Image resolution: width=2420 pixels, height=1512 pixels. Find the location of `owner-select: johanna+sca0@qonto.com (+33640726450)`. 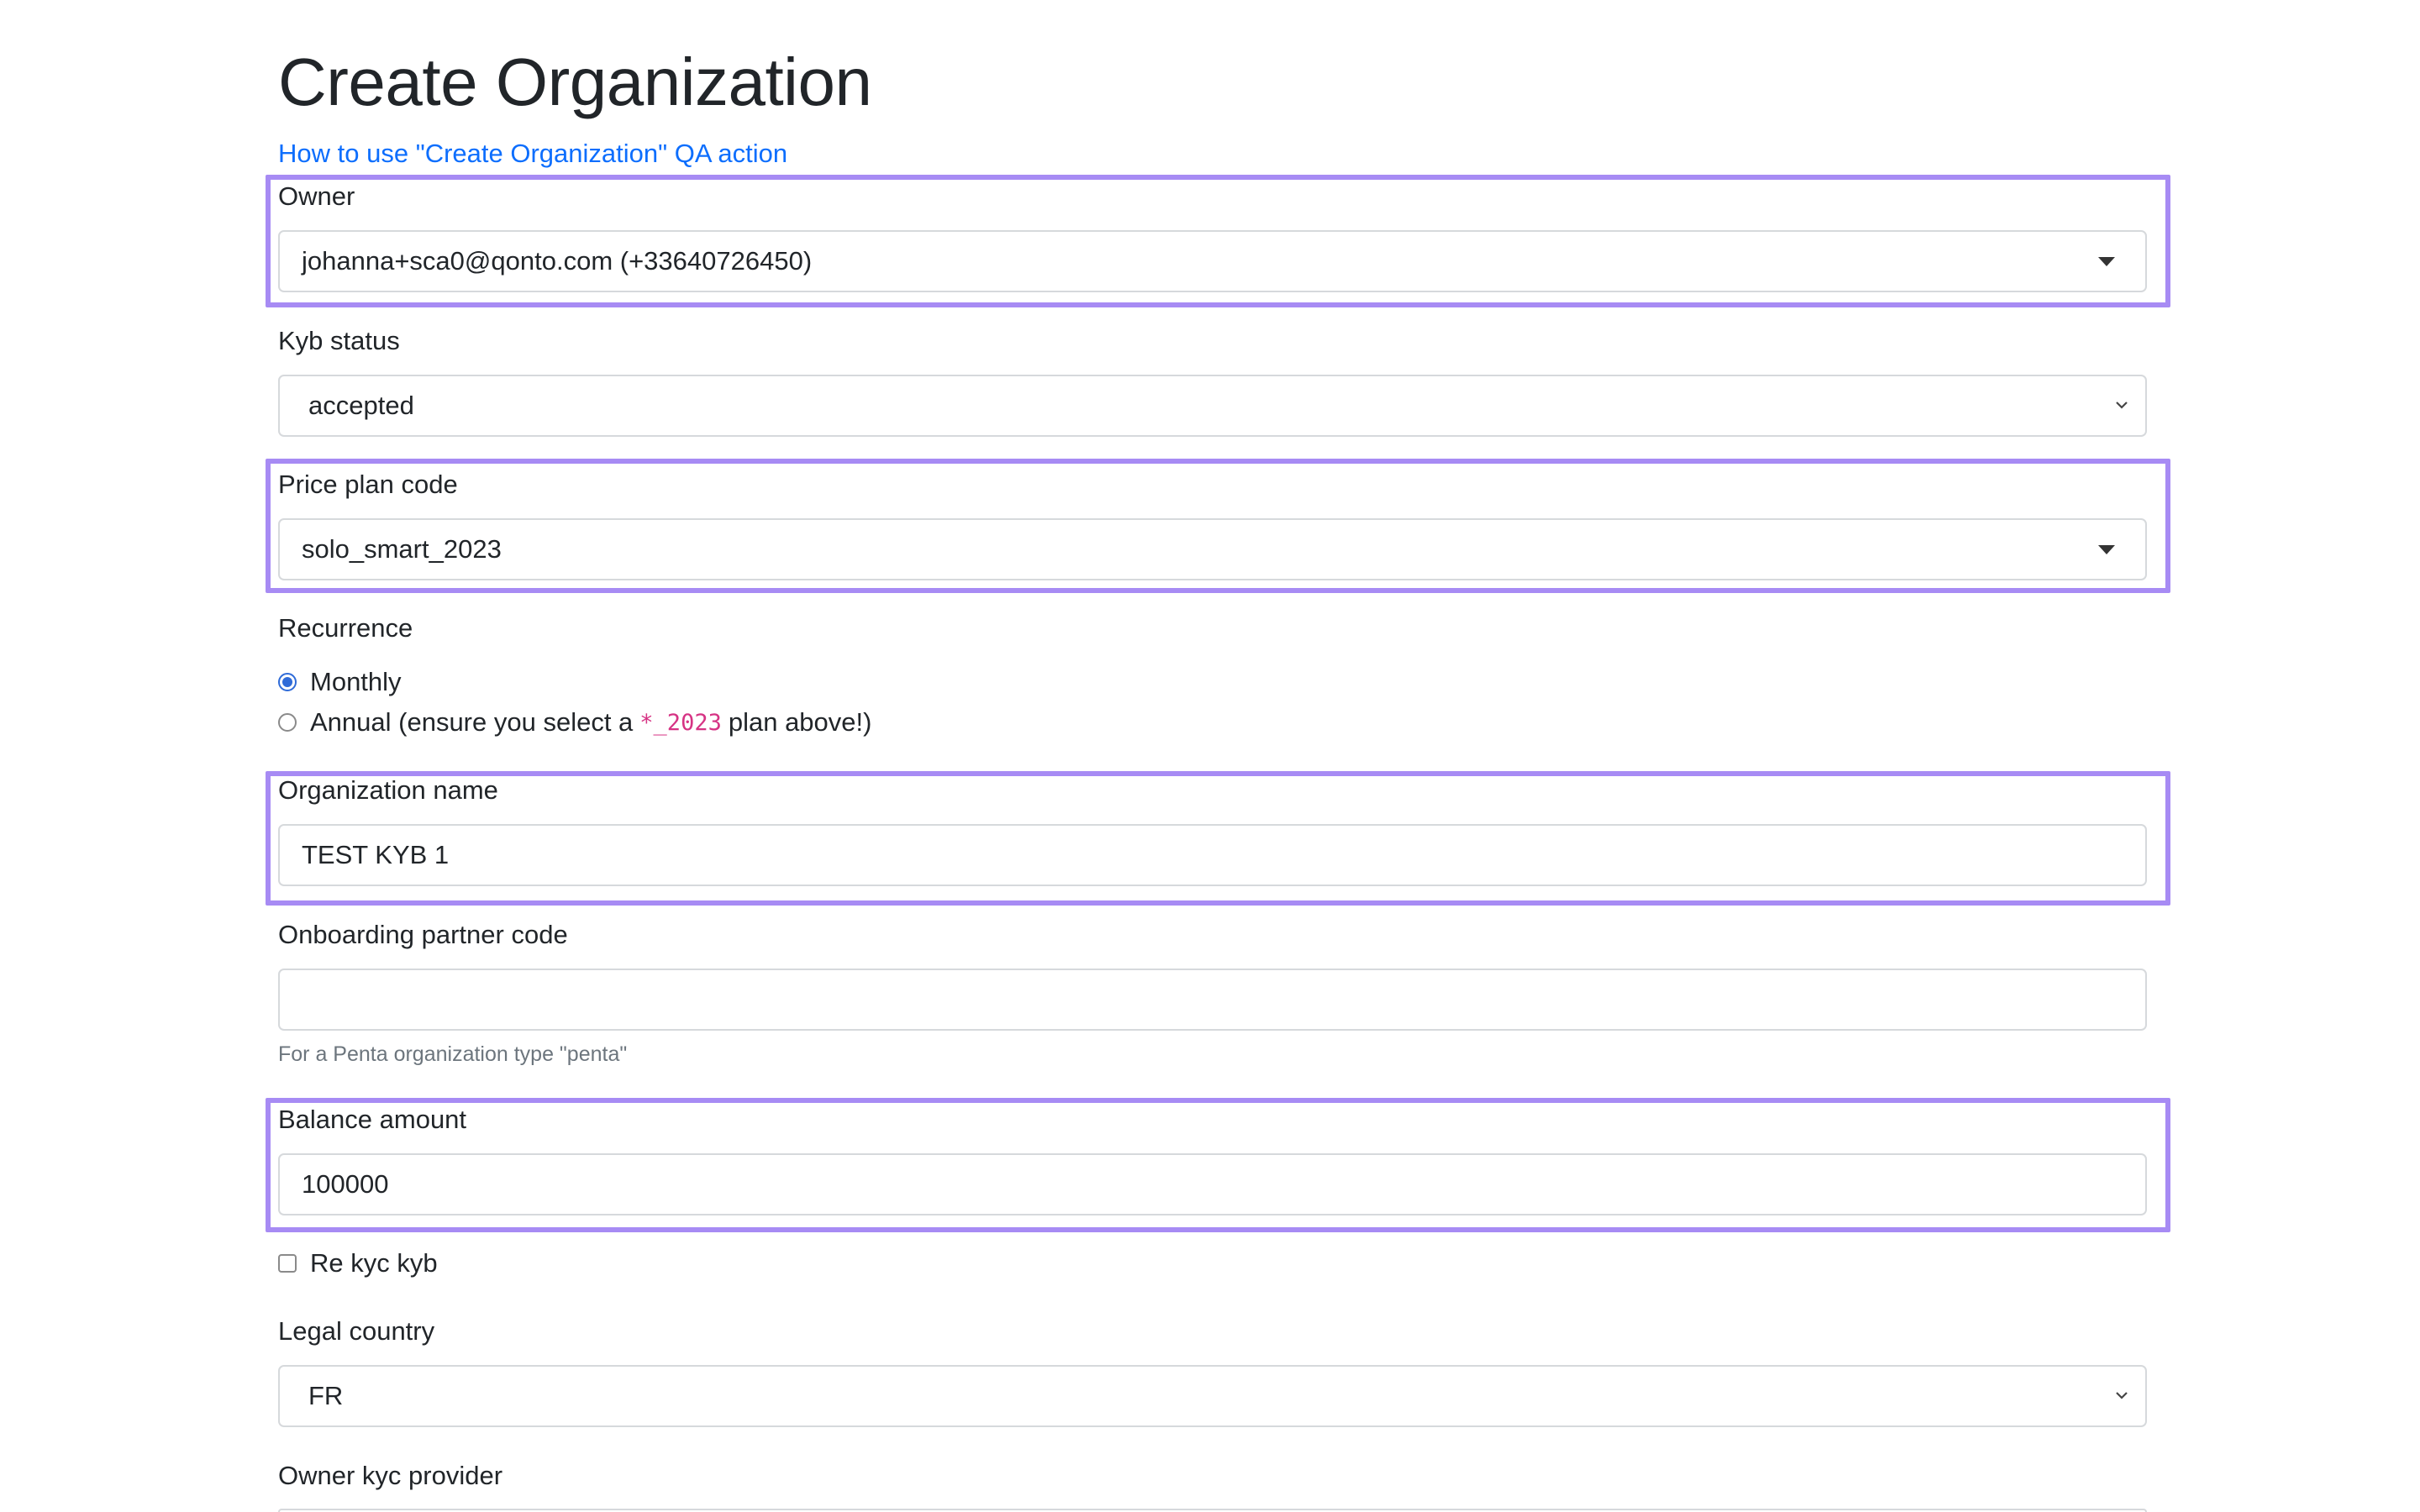

owner-select: johanna+sca0@qonto.com (+33640726450) is located at coordinates (1212, 261).